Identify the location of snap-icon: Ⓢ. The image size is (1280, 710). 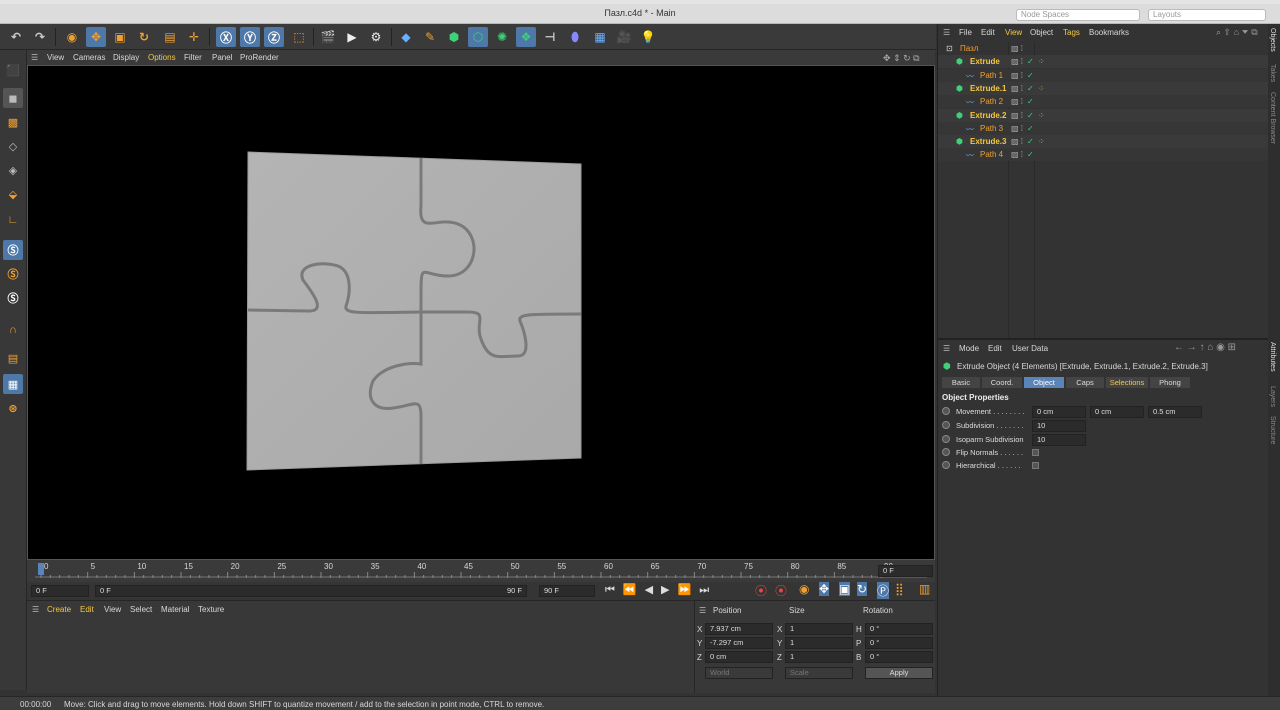
(13, 250).